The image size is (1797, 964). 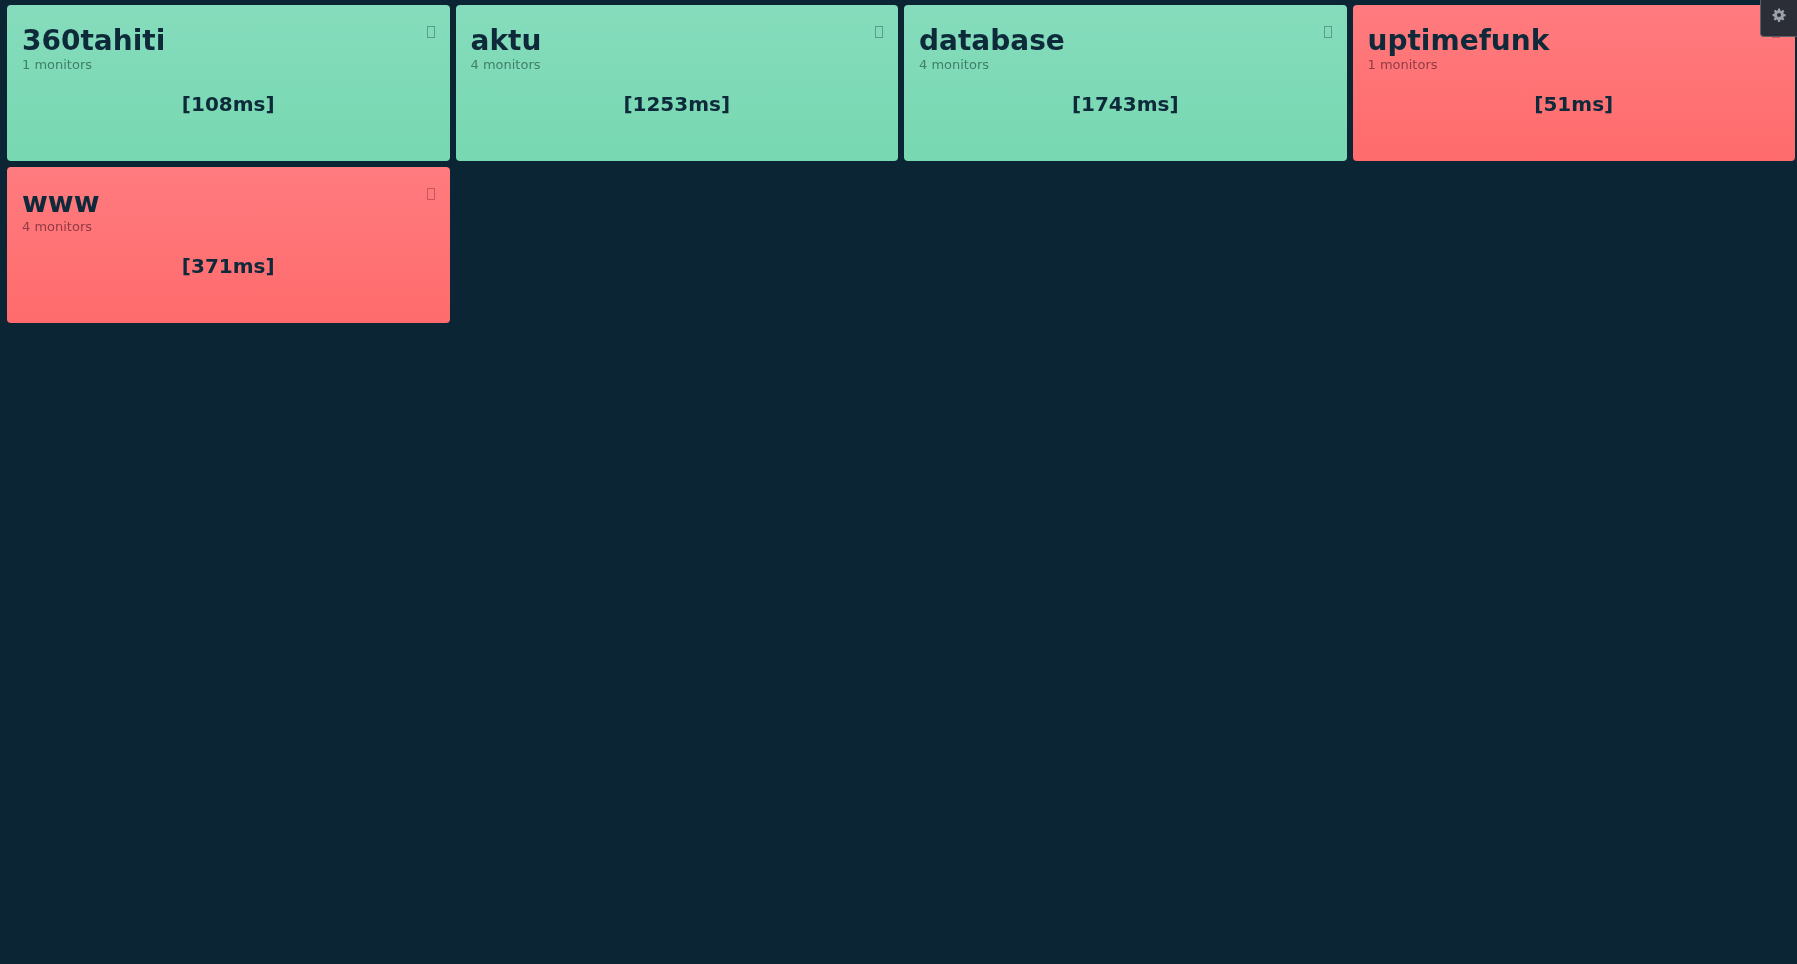 What do you see at coordinates (1125, 104) in the screenshot?
I see `response-time: [1743ms]` at bounding box center [1125, 104].